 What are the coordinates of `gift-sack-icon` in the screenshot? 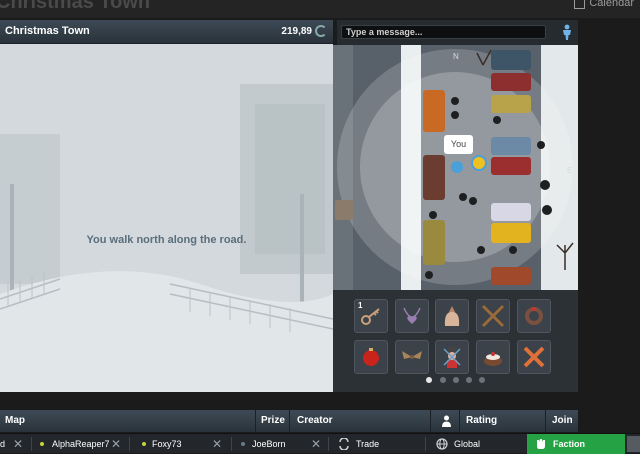 It's located at (452, 316).